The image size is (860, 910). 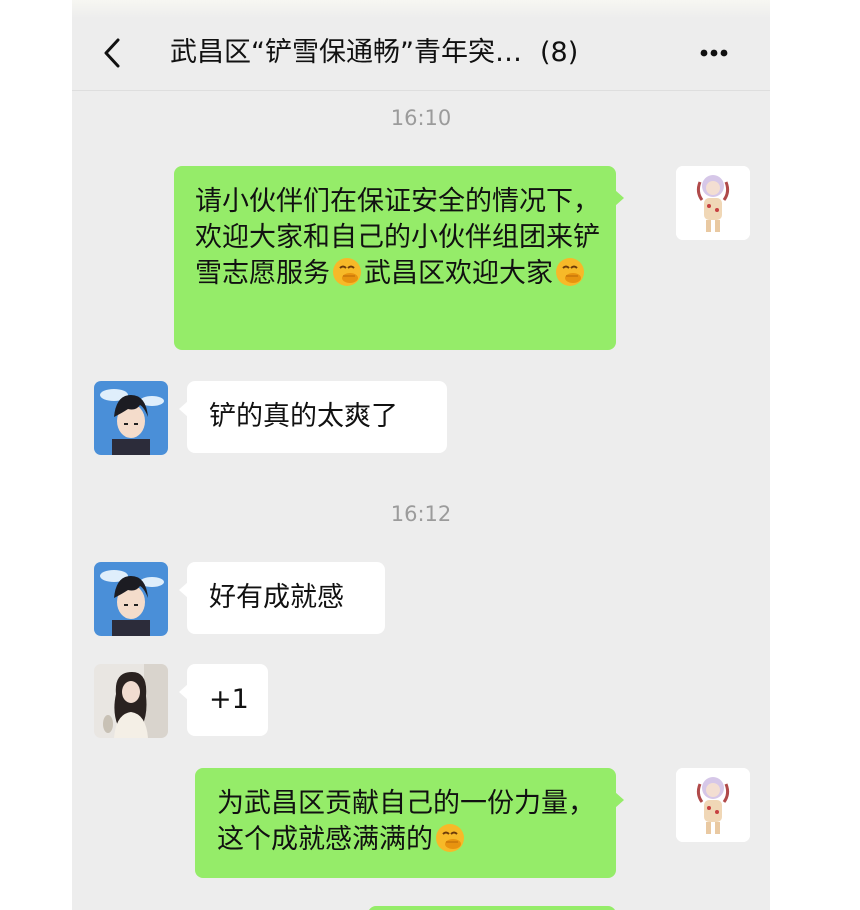 I want to click on chevron-left-icon, so click(x=112, y=53).